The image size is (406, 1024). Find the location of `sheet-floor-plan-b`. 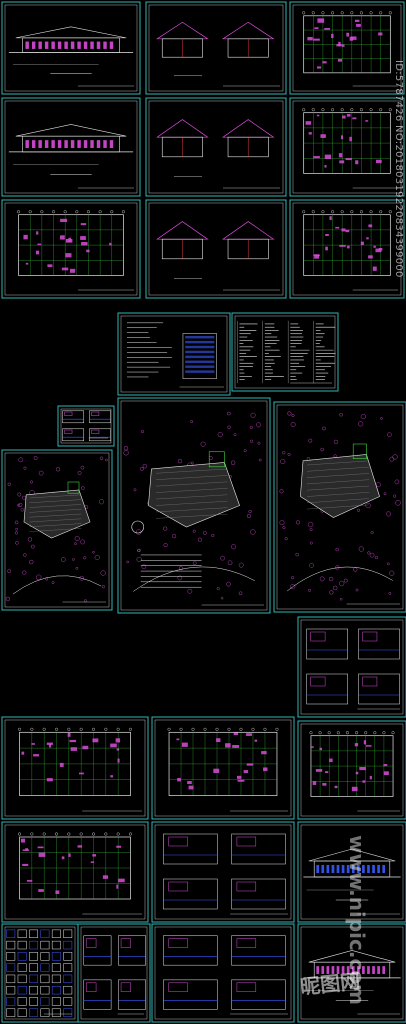

sheet-floor-plan-b is located at coordinates (223, 768).